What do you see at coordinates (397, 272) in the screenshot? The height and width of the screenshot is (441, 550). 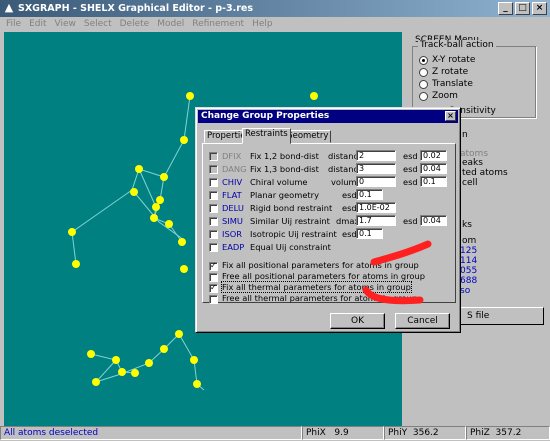 I see `annotation-overlay` at bounding box center [397, 272].